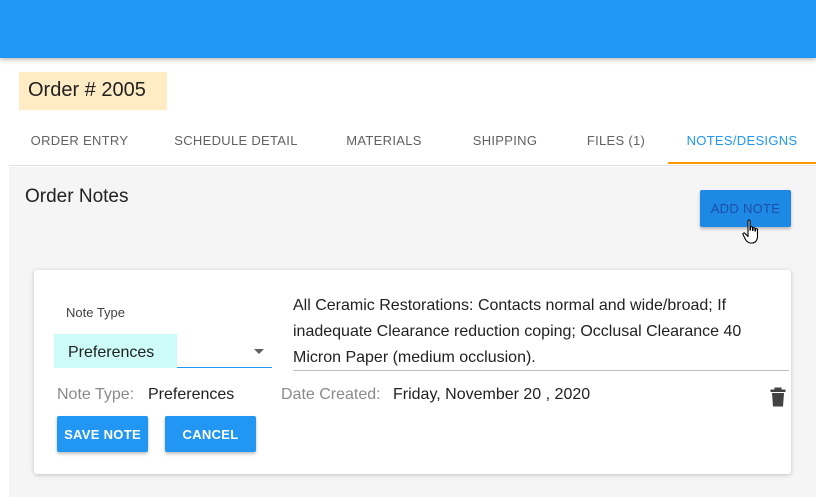  I want to click on app-header-bar, so click(408, 29).